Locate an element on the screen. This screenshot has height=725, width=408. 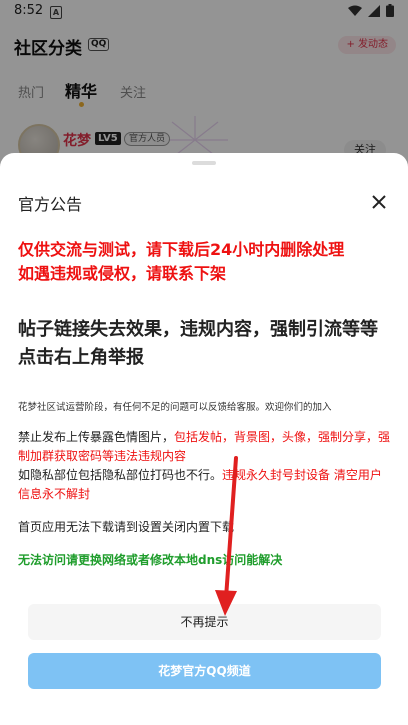
rule-2-text: 如隐私部位包括隐私部位打码也不行。 is located at coordinates (120, 475).